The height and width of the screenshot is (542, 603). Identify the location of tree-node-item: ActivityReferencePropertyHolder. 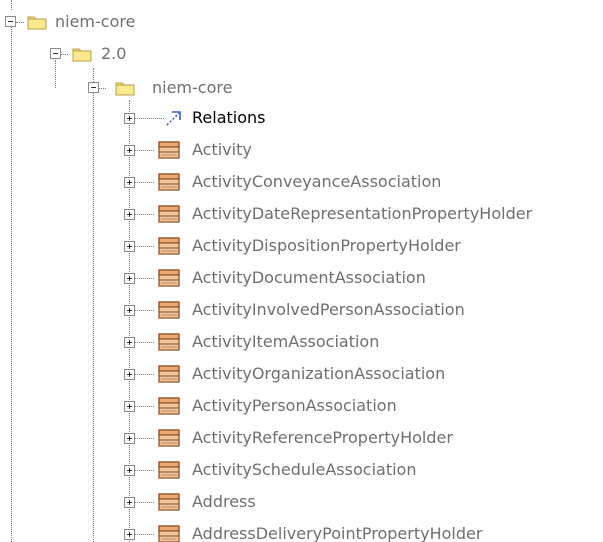
(301, 438).